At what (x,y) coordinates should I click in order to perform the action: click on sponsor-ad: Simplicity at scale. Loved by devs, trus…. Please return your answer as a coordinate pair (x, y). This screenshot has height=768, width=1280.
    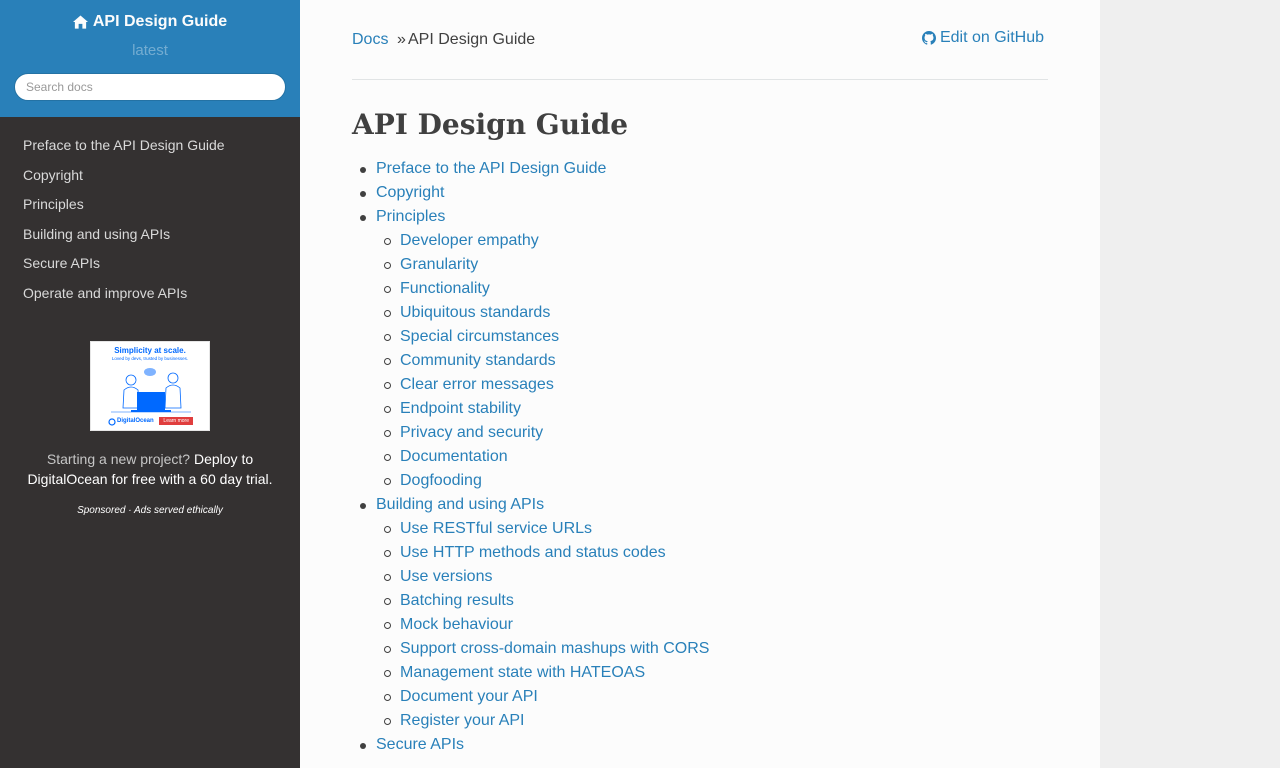
    Looking at the image, I should click on (150, 428).